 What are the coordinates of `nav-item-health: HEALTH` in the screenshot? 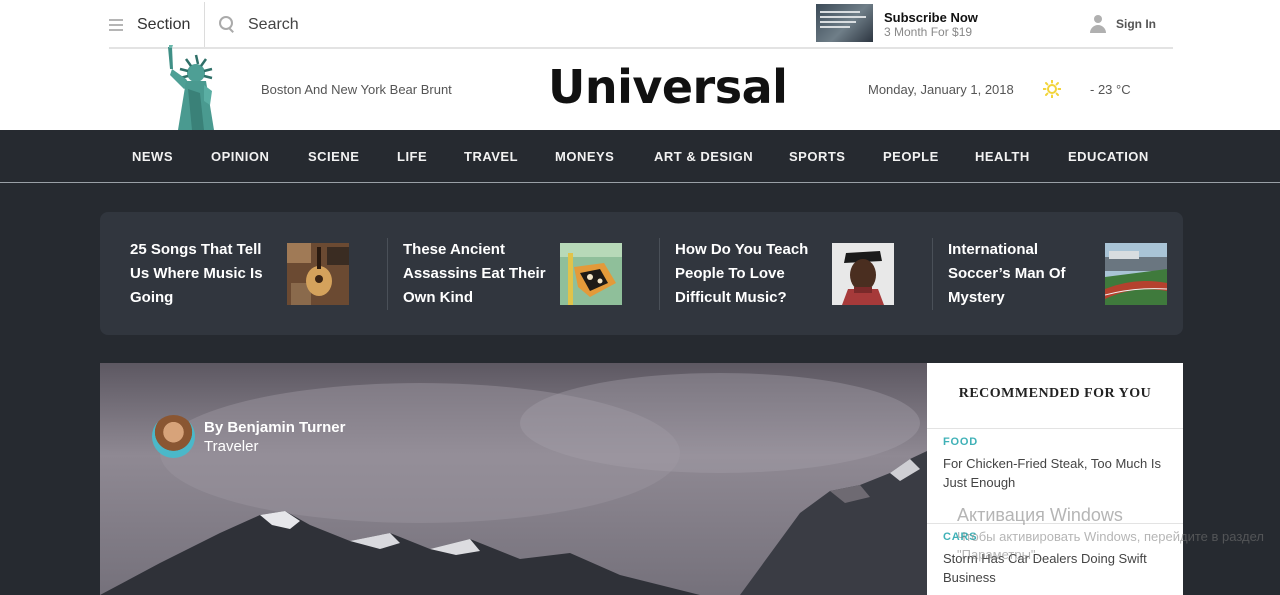 It's located at (1002, 156).